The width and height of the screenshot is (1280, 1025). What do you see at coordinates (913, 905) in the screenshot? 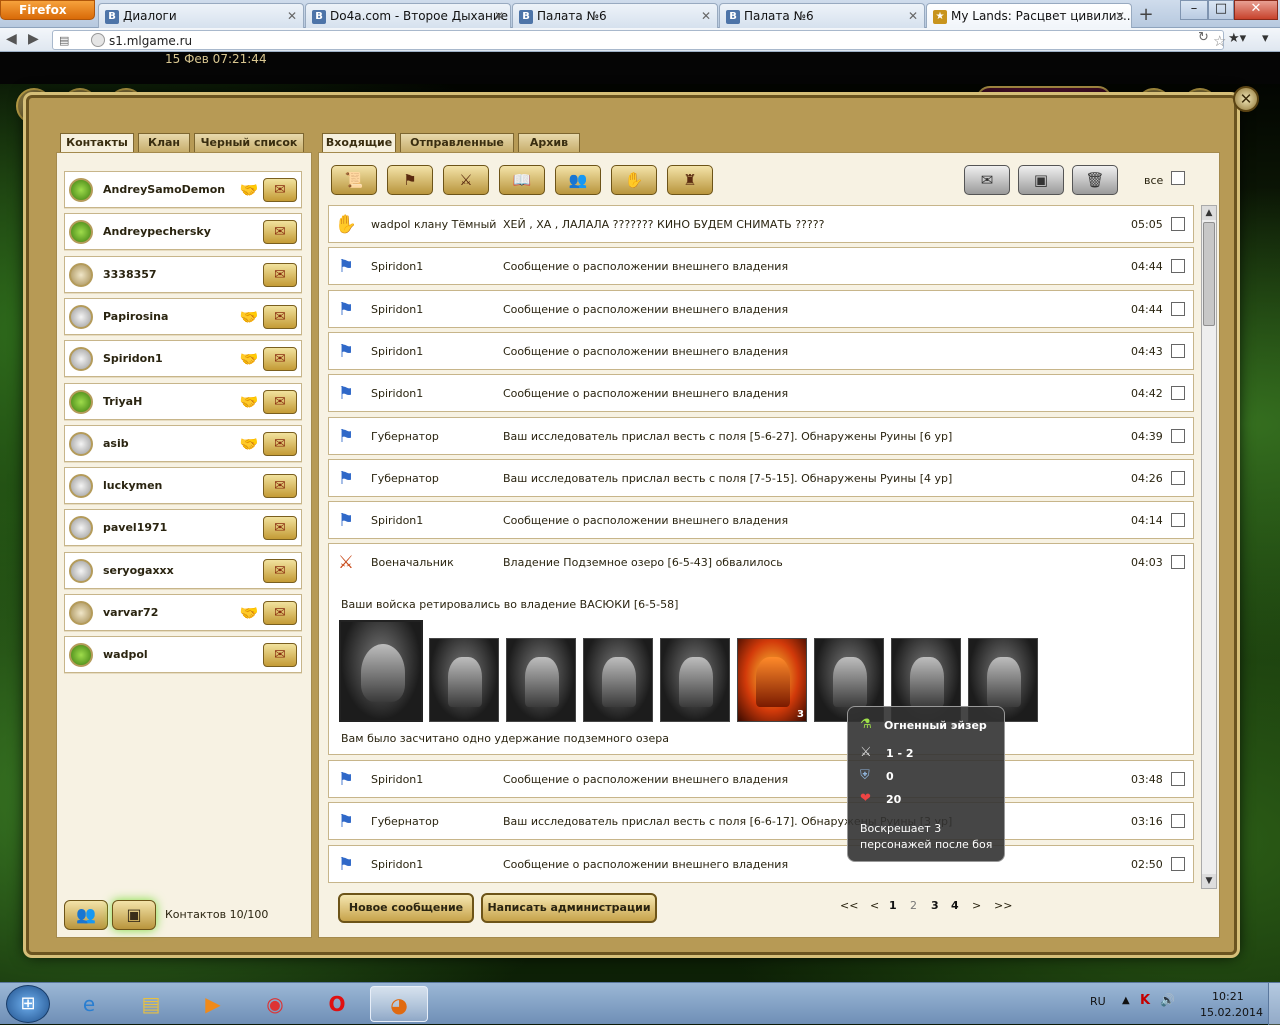
I see `pager-page-2: 2` at bounding box center [913, 905].